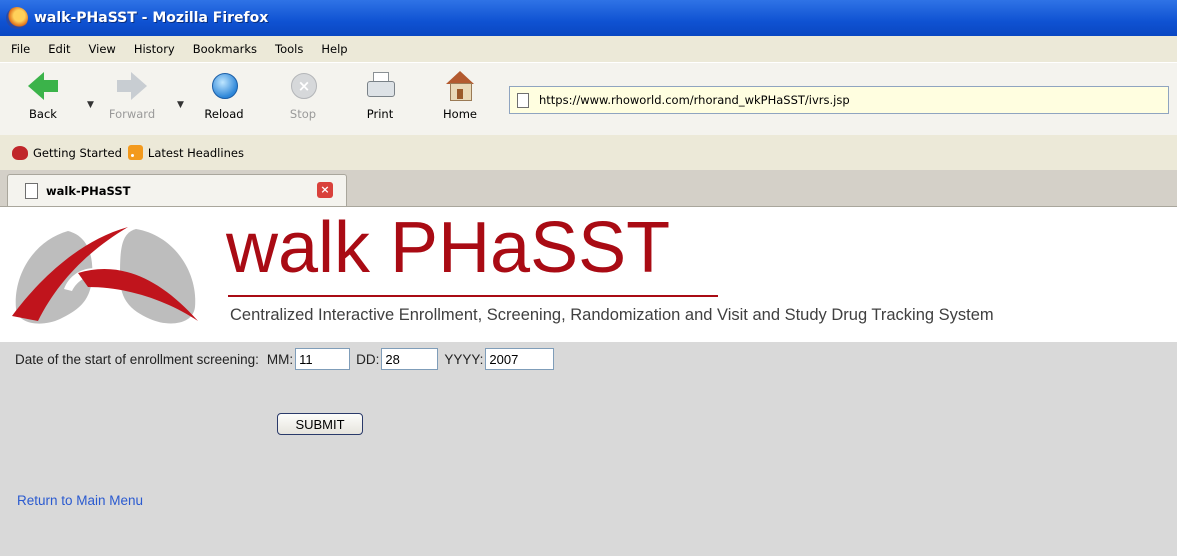 This screenshot has height=556, width=1177. I want to click on menu-history: History, so click(154, 49).